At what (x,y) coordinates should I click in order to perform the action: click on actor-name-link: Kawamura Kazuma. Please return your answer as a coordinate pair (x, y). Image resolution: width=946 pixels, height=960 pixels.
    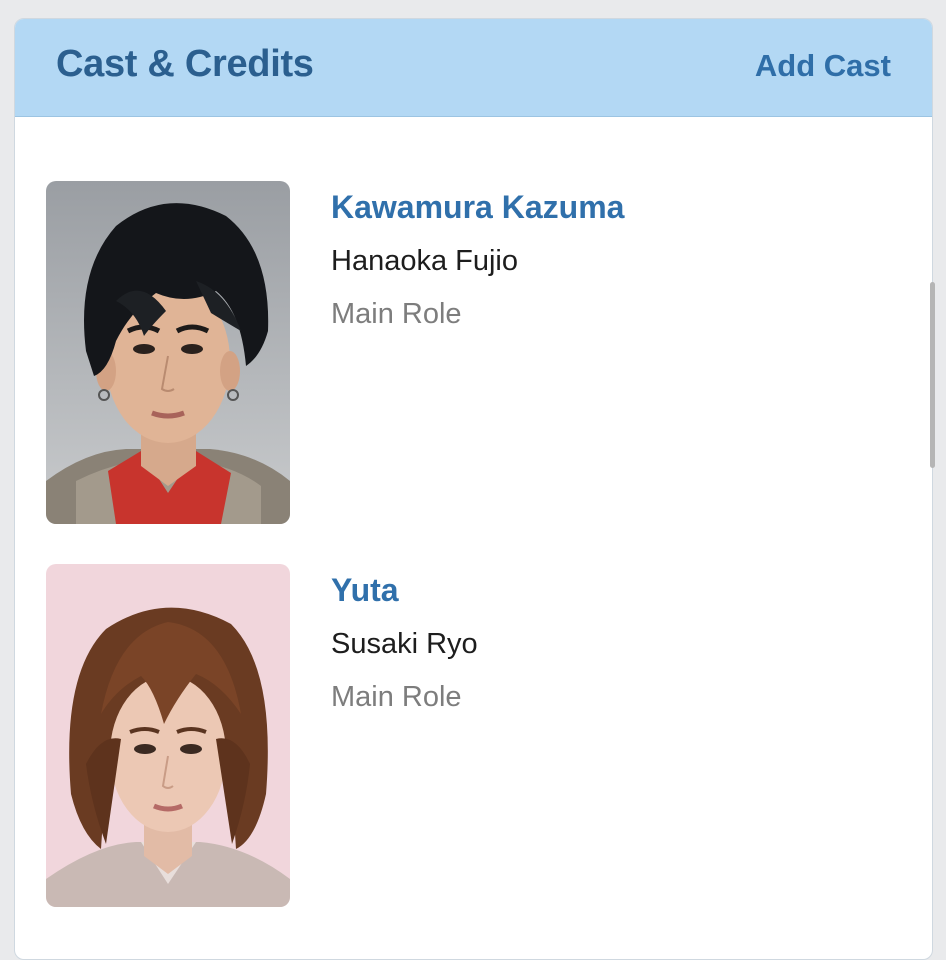
    Looking at the image, I should click on (477, 207).